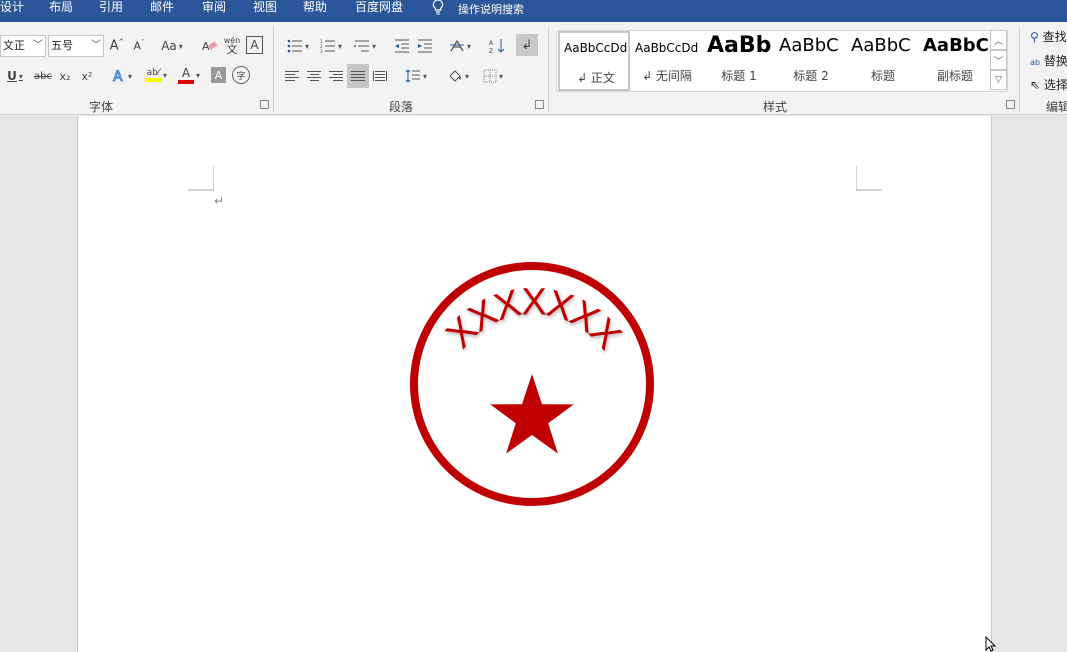 This screenshot has width=1067, height=652. I want to click on clear-formatting-button: A, so click(210, 46).